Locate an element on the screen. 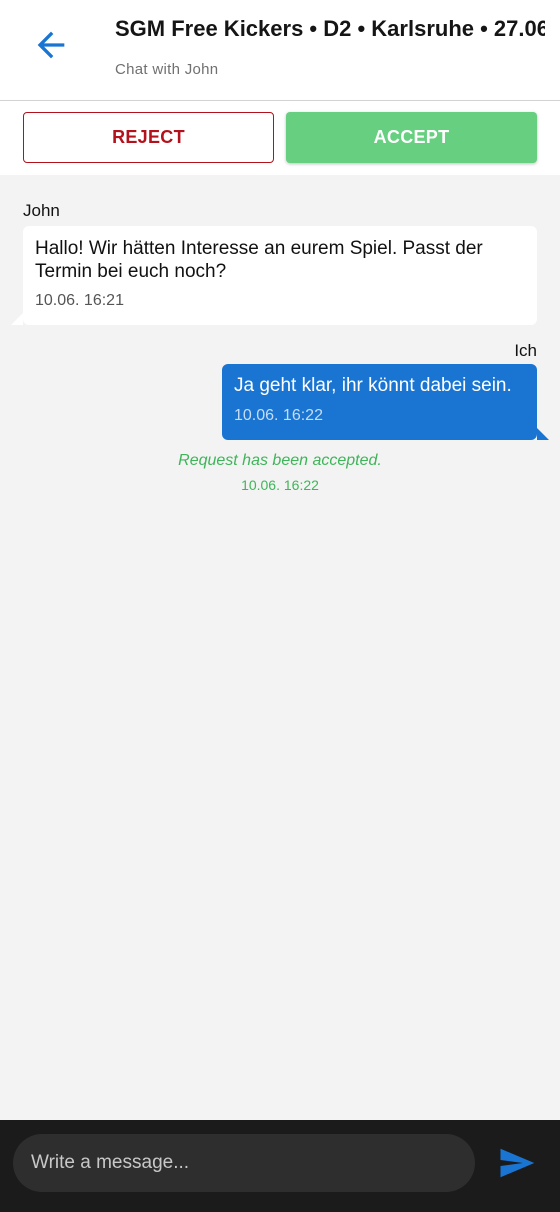 The width and height of the screenshot is (560, 1212). accept-button: ACCEPT is located at coordinates (411, 137).